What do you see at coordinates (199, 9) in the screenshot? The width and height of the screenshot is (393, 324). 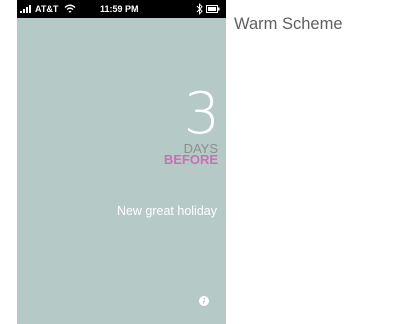 I see `bluetooth-icon` at bounding box center [199, 9].